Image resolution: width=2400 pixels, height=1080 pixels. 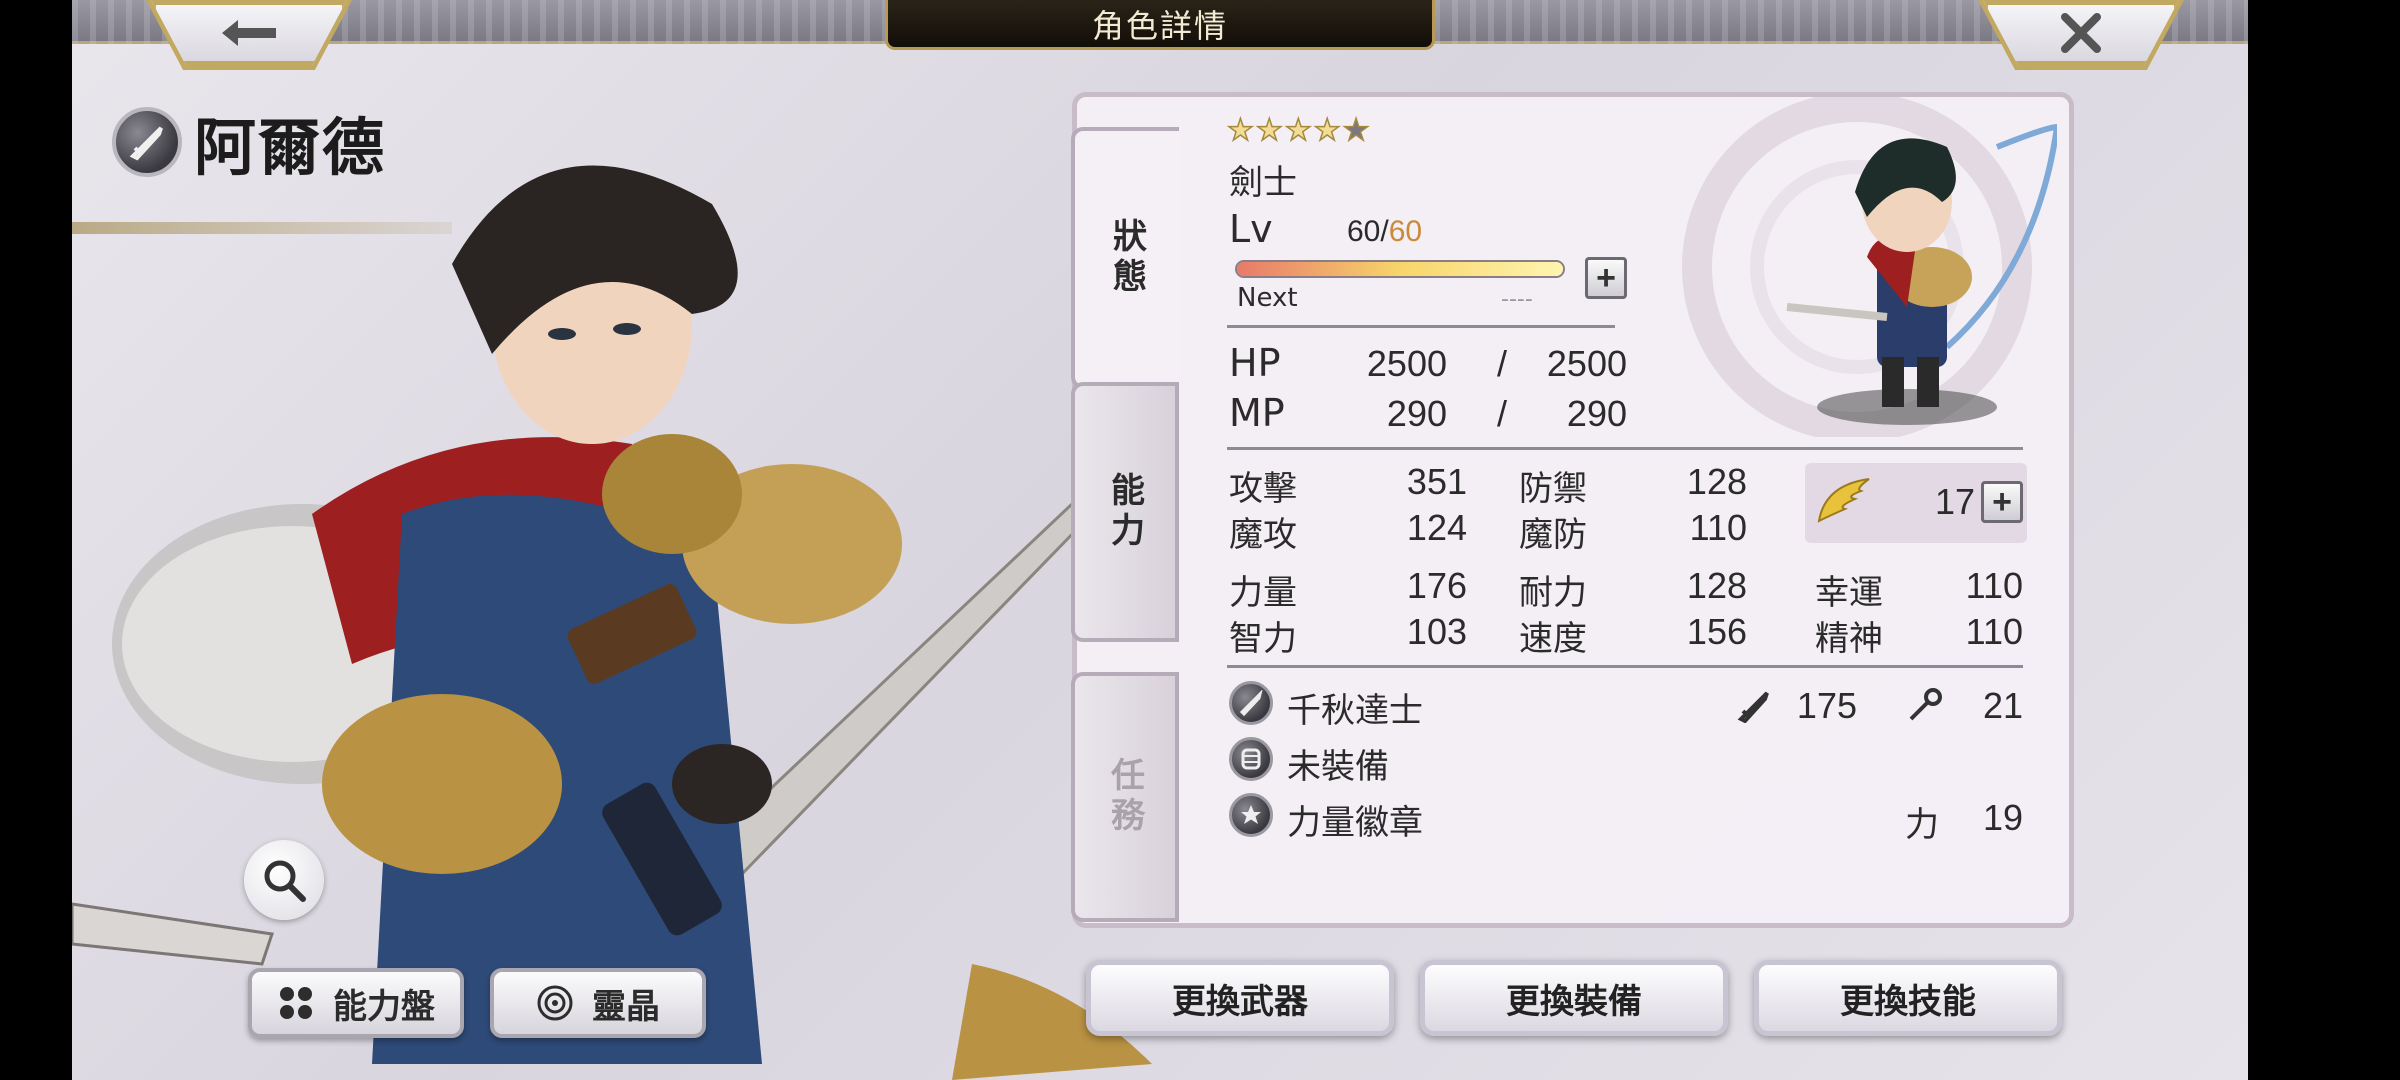 What do you see at coordinates (1954, 501) in the screenshot?
I see `wing-value: 17` at bounding box center [1954, 501].